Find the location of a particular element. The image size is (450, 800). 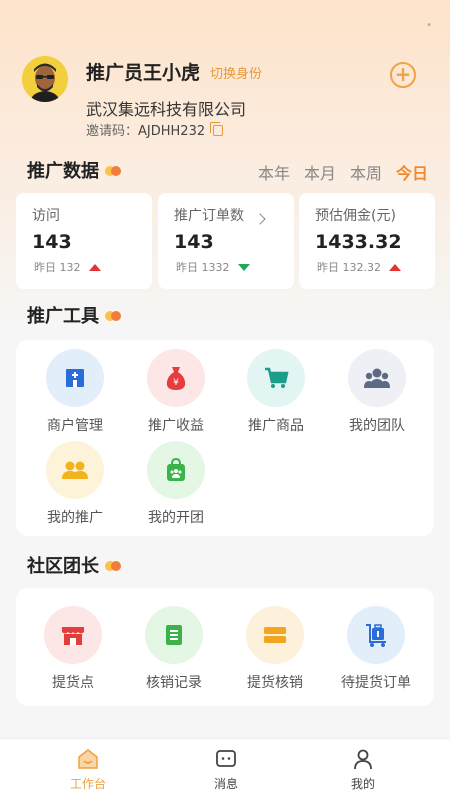

tab-year: 本年 is located at coordinates (274, 172).